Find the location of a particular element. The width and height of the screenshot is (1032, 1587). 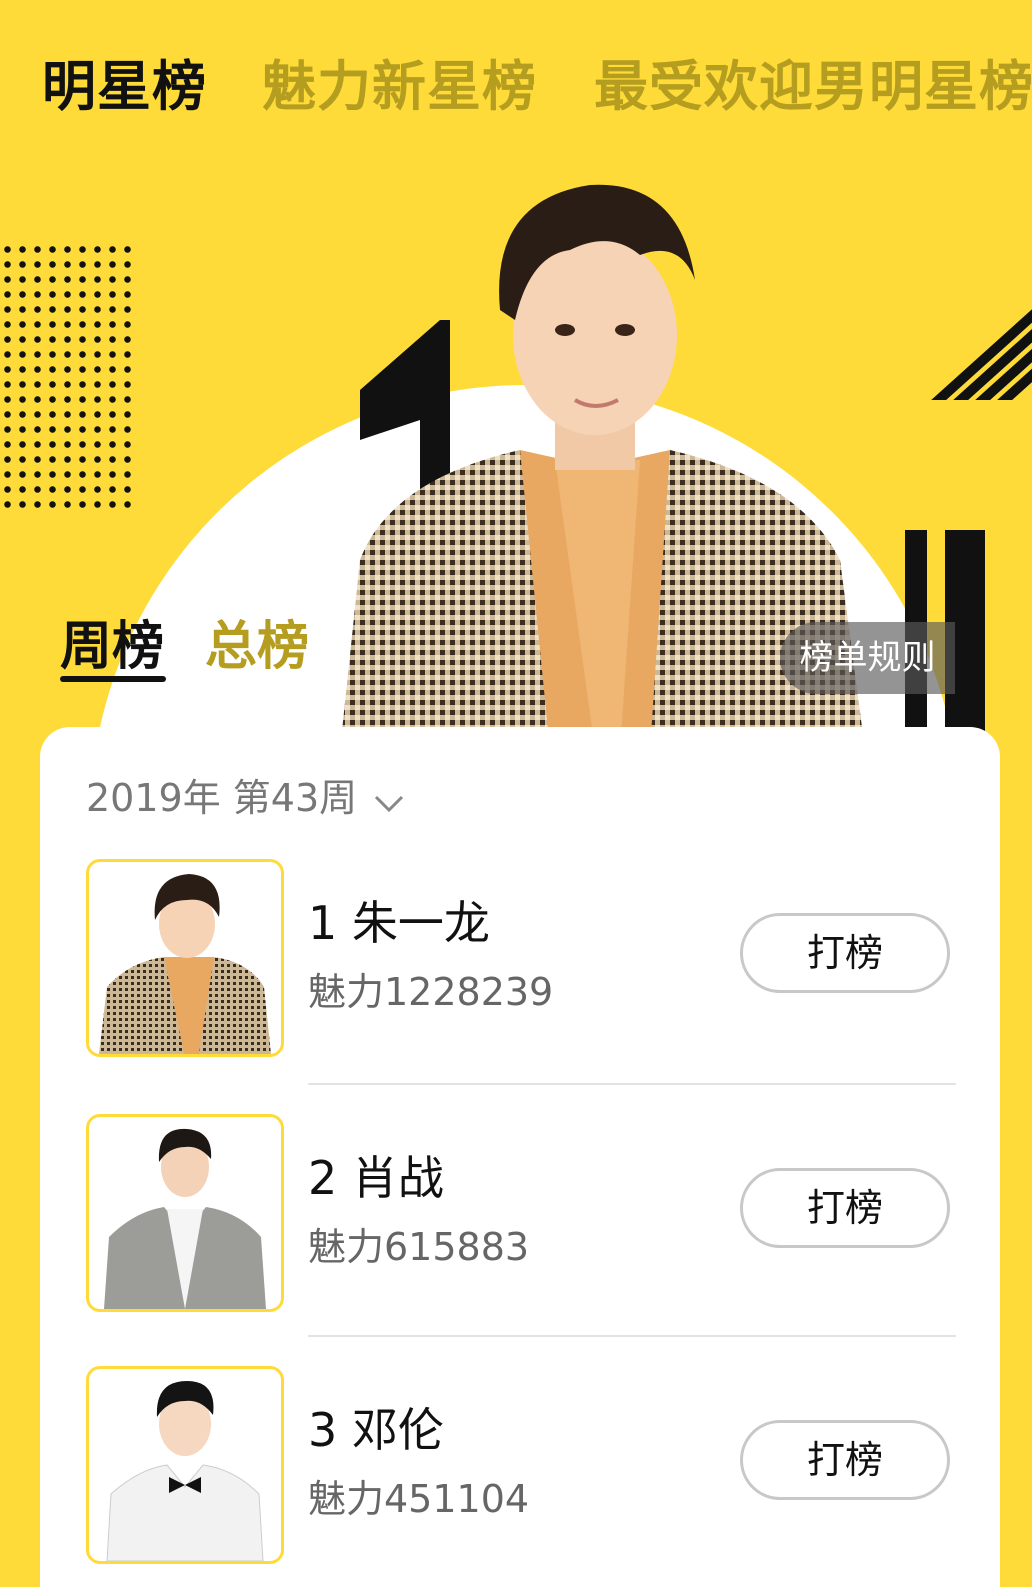

ranking-row: 3 邓伦 魅力451104 打榜 is located at coordinates (520, 1466).